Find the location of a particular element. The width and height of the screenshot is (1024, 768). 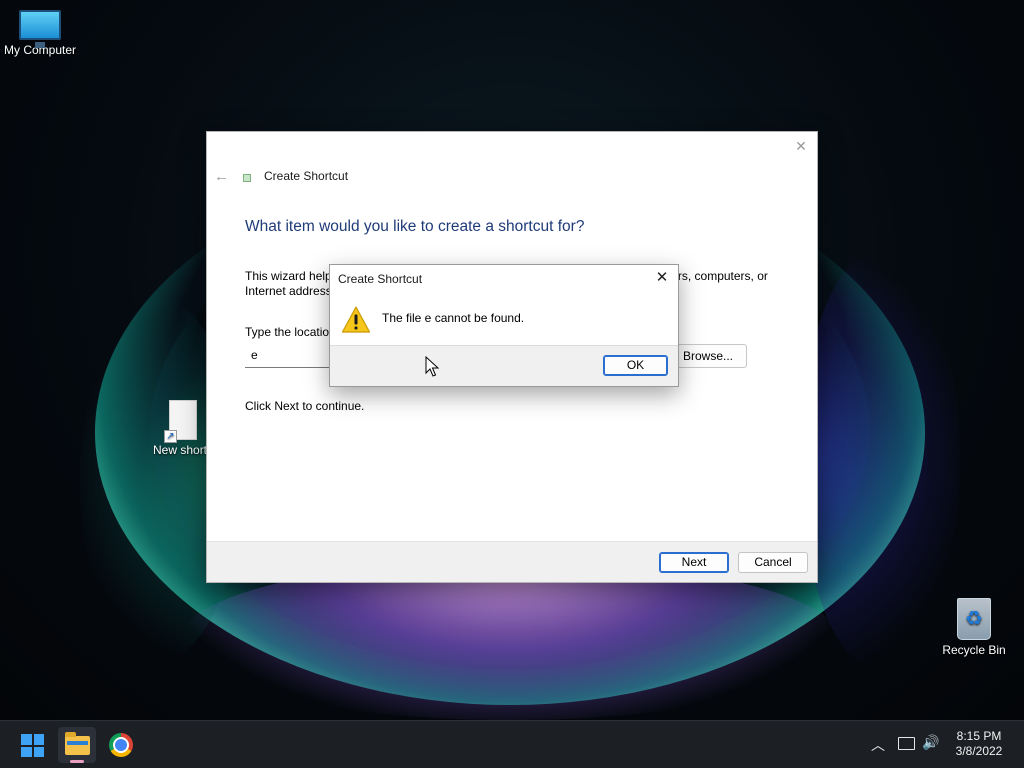

running-indicator is located at coordinates (77, 761).